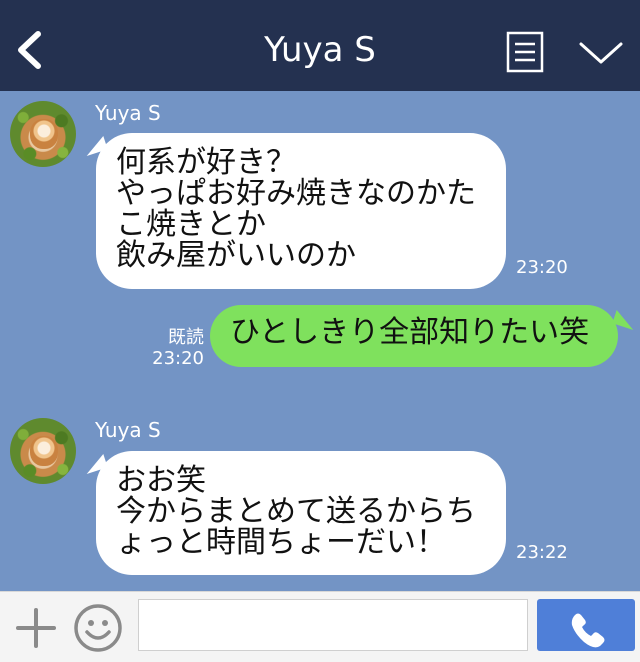 This screenshot has height=662, width=640. Describe the element at coordinates (186, 337) in the screenshot. I see `read-label: 既読` at that location.